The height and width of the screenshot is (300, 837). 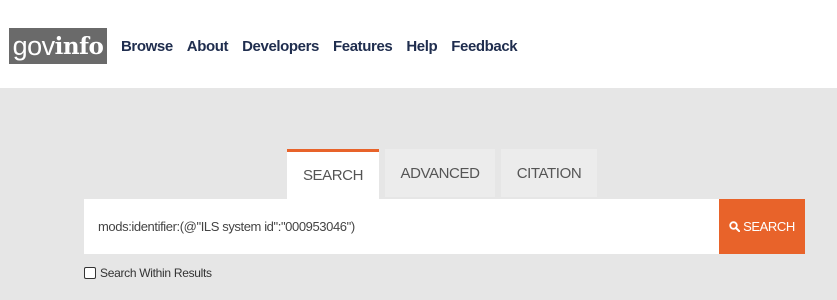 I want to click on search-within-results: Search Within Results, so click(x=148, y=273).